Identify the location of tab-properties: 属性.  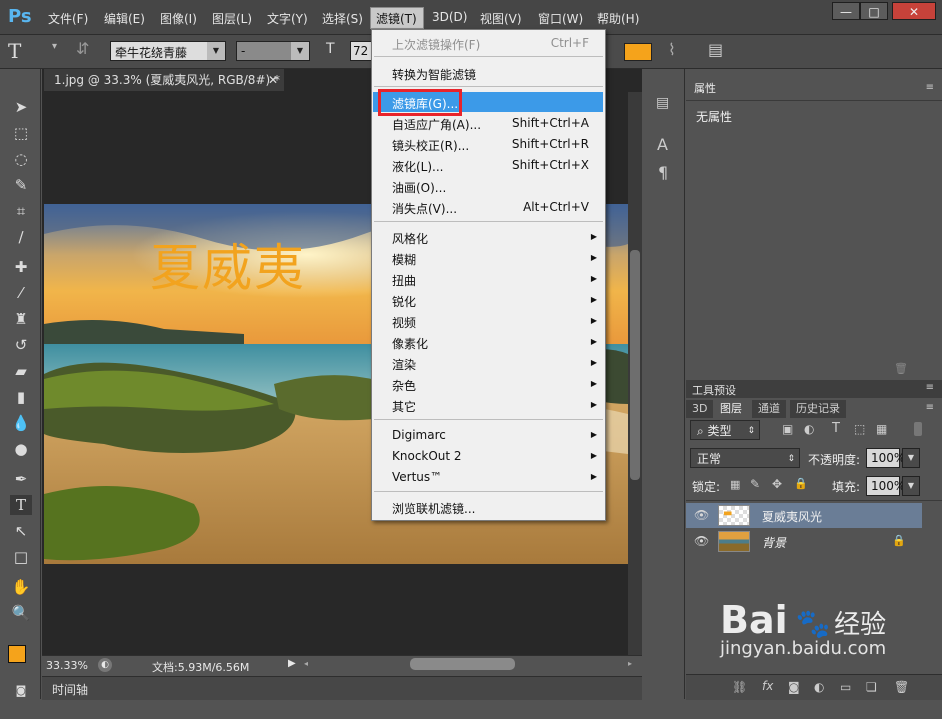
(705, 89).